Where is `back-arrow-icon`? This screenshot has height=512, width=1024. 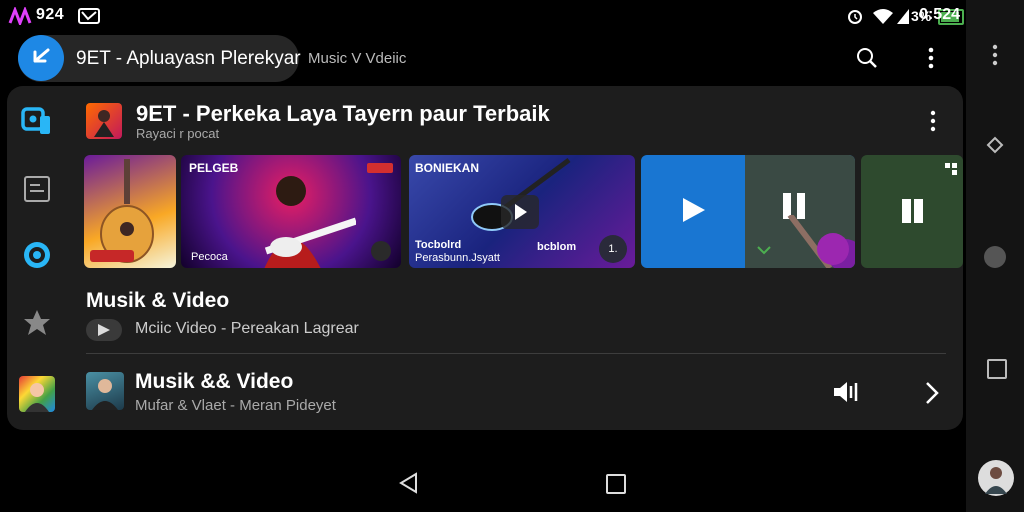 back-arrow-icon is located at coordinates (41, 55).